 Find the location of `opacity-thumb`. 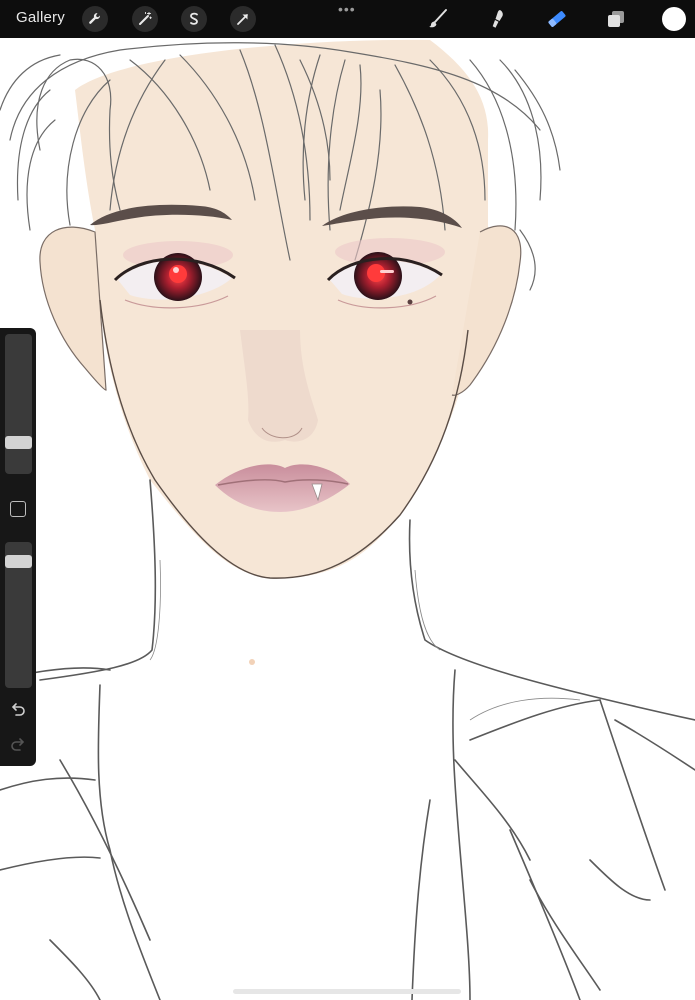

opacity-thumb is located at coordinates (18, 561).